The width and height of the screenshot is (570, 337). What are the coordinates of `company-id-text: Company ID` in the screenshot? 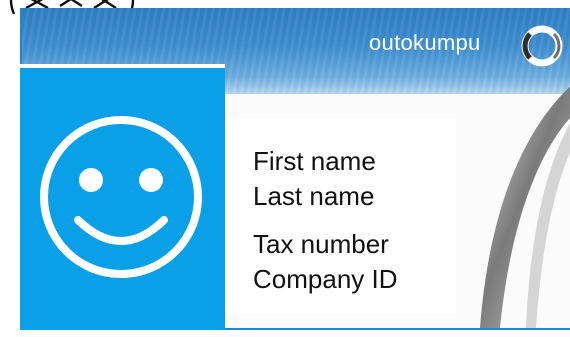 It's located at (325, 279).